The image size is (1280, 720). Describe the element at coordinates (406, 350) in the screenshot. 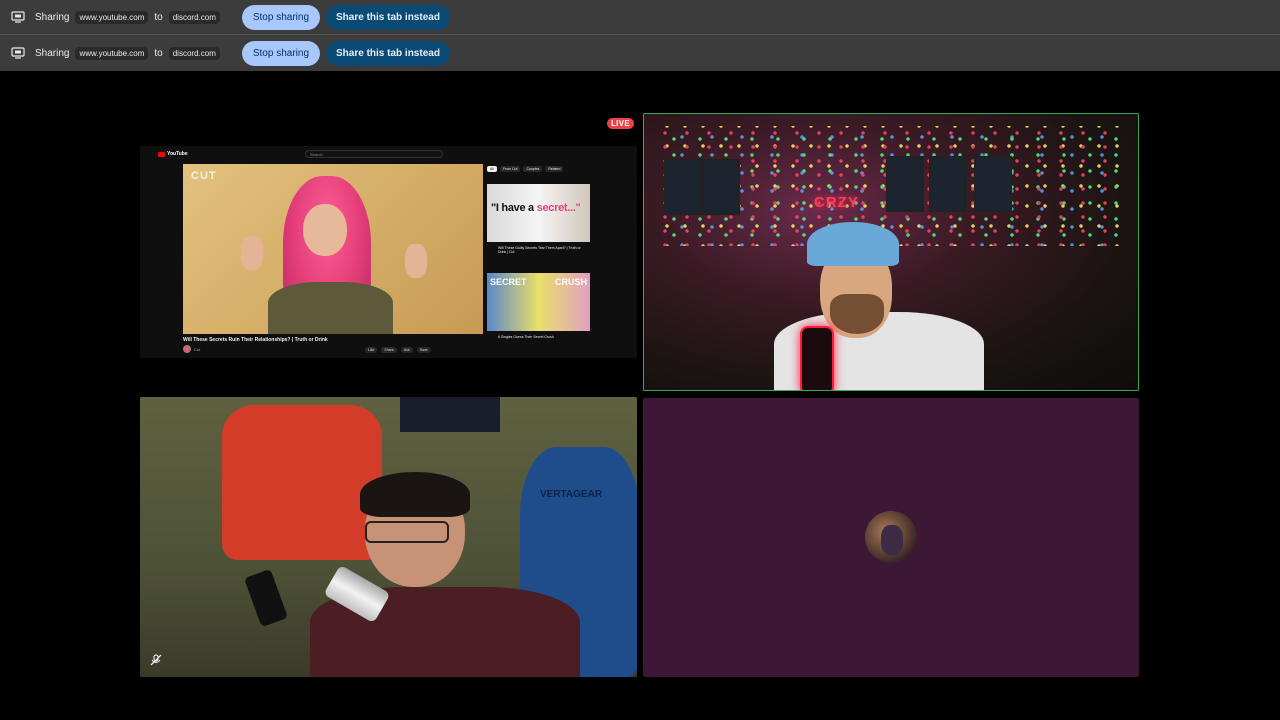

I see `ask-action: Ask` at that location.